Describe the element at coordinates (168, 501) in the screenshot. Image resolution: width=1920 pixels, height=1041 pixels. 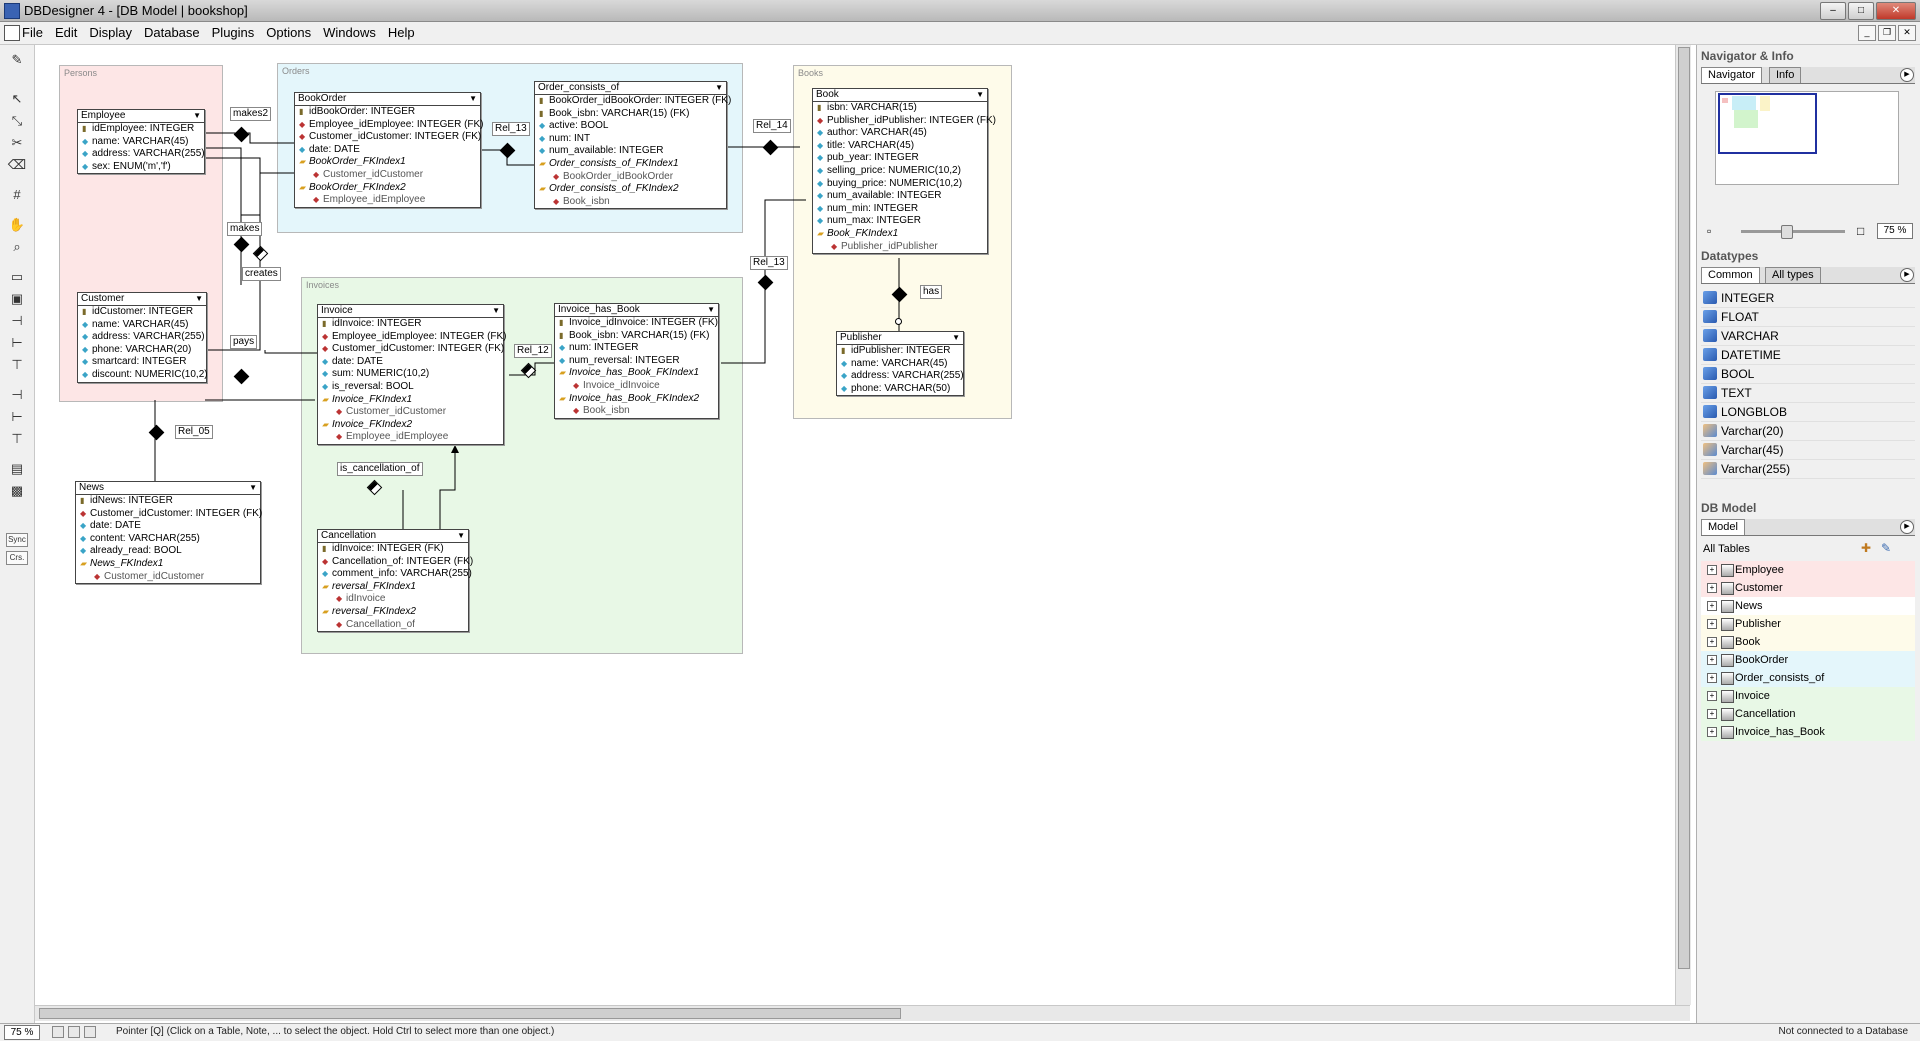
I see `table-column: ▮ idNews: INTEGER` at that location.